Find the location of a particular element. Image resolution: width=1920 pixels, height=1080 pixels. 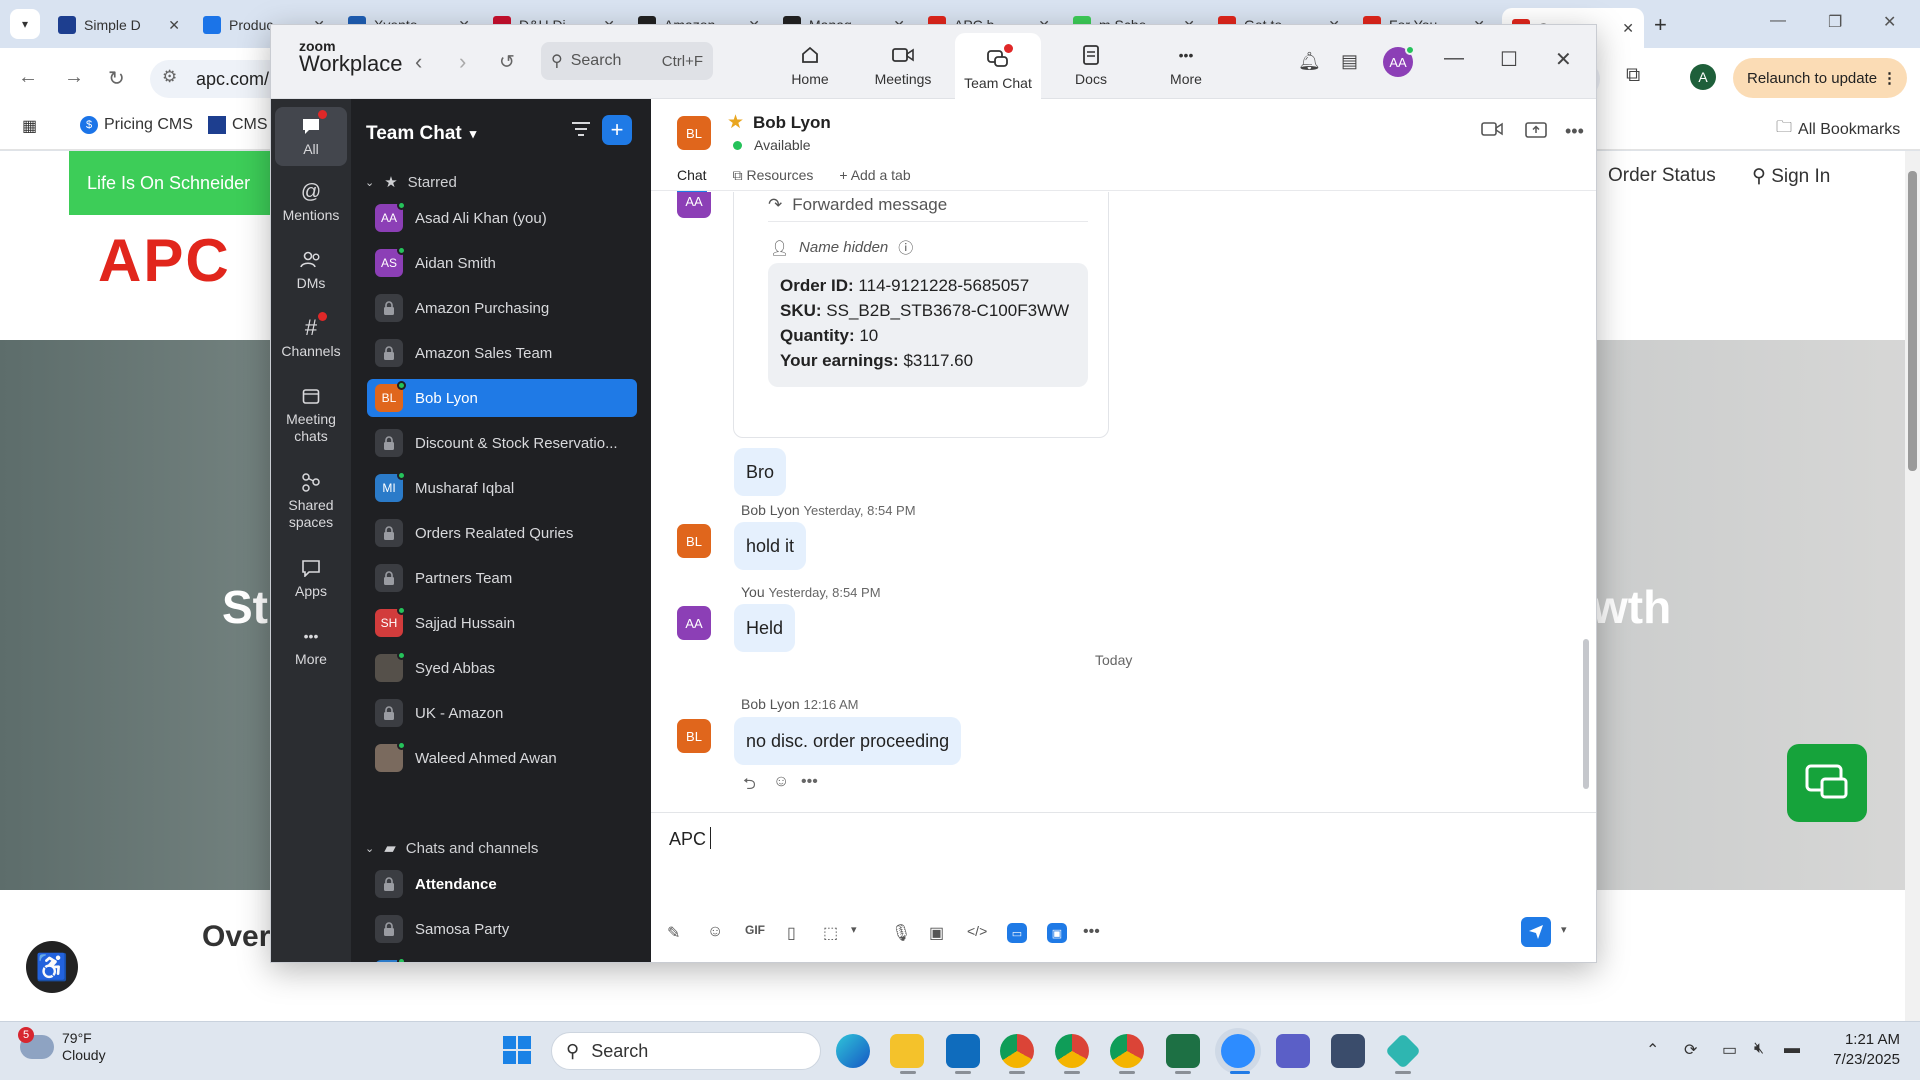

start-button is located at coordinates (517, 1050).